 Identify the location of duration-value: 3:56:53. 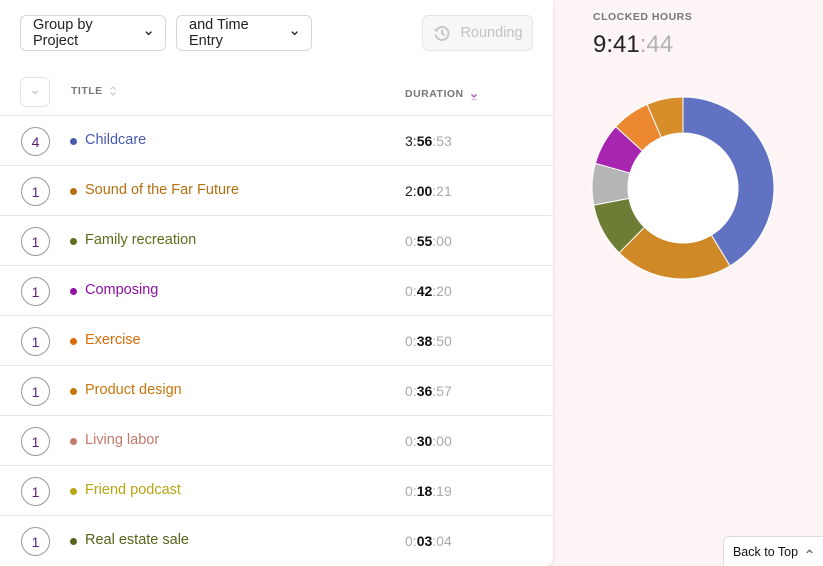
(428, 141).